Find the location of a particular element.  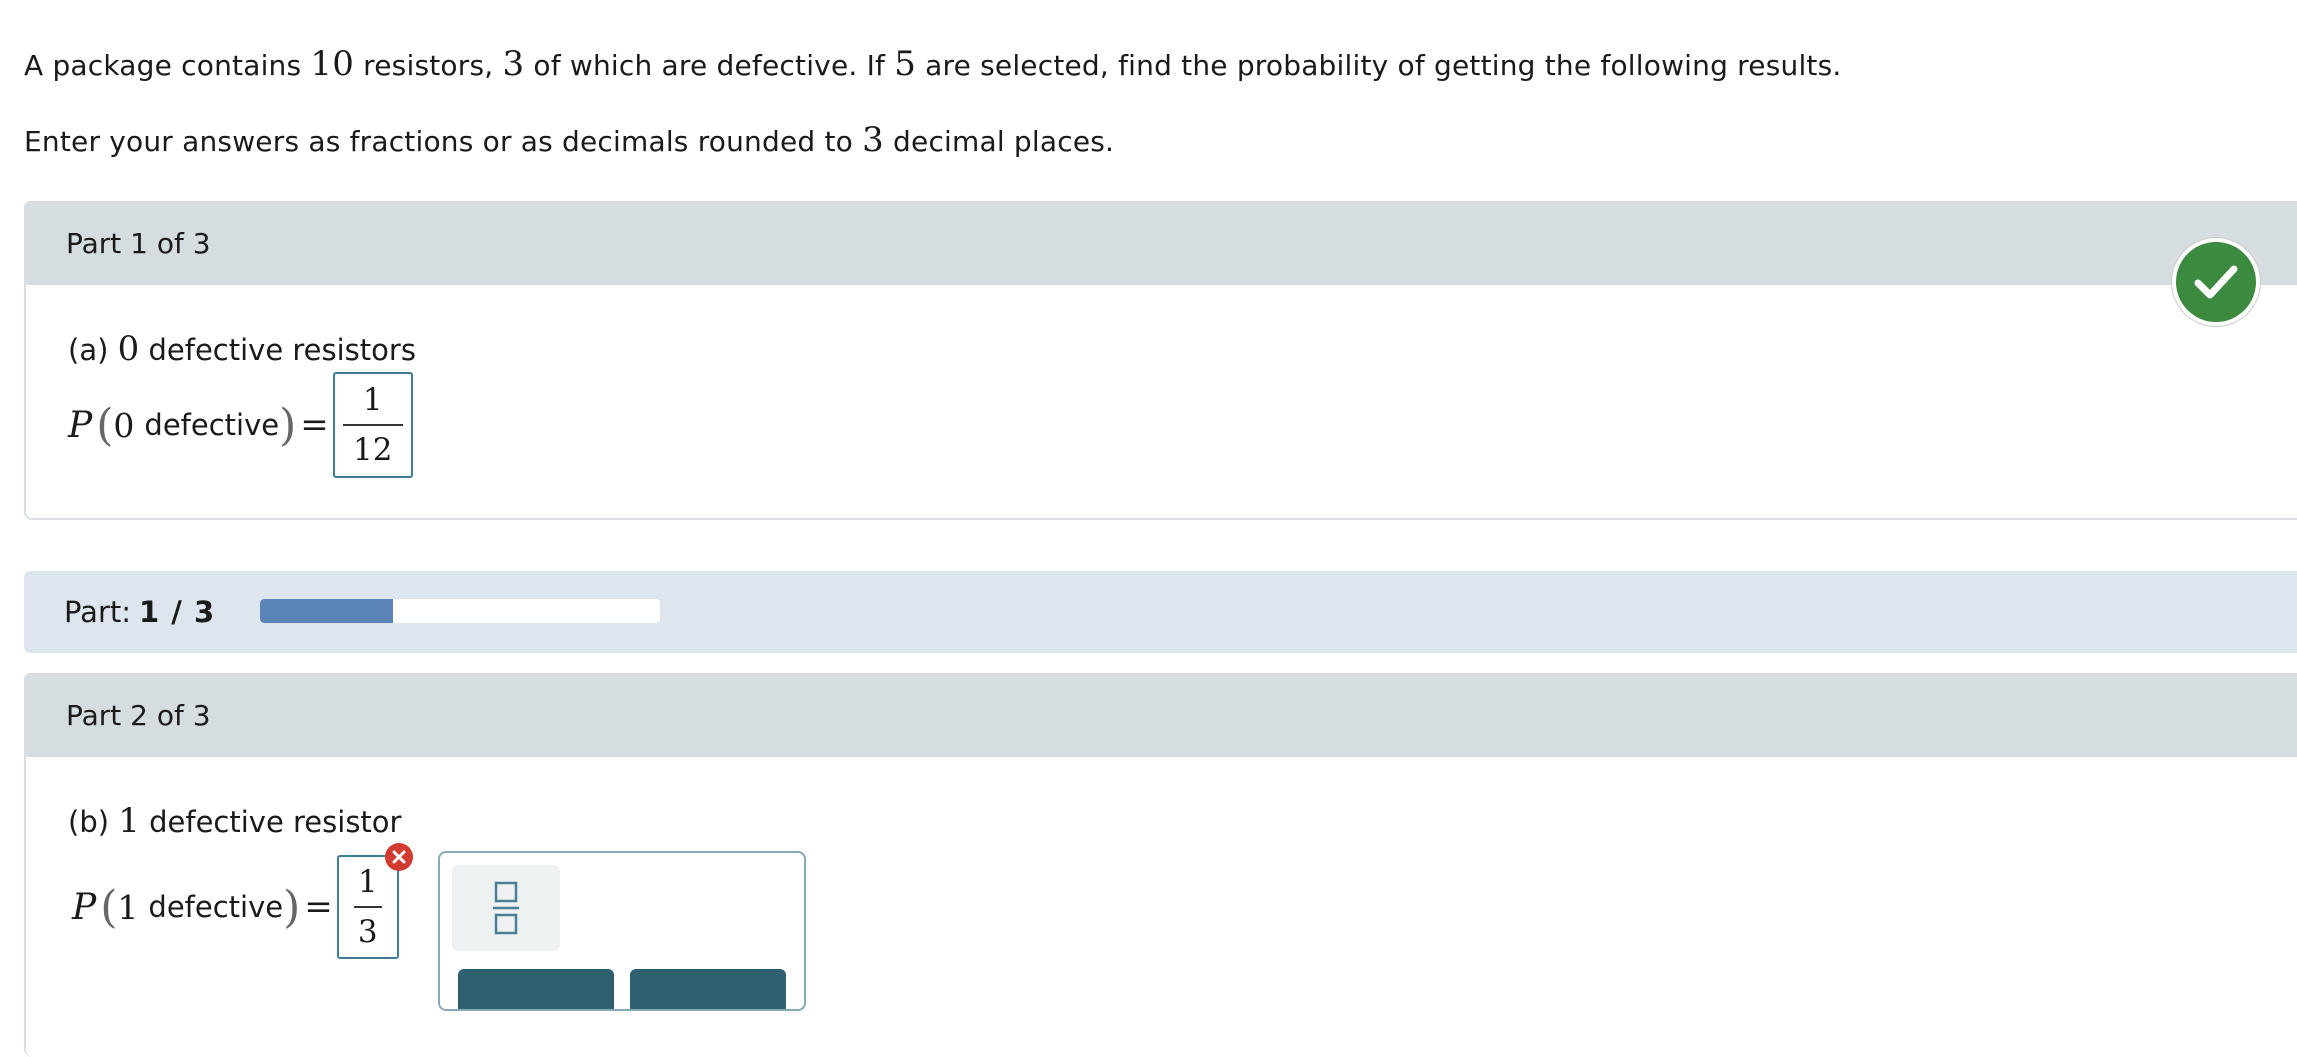

fraction-template-button is located at coordinates (506, 908).